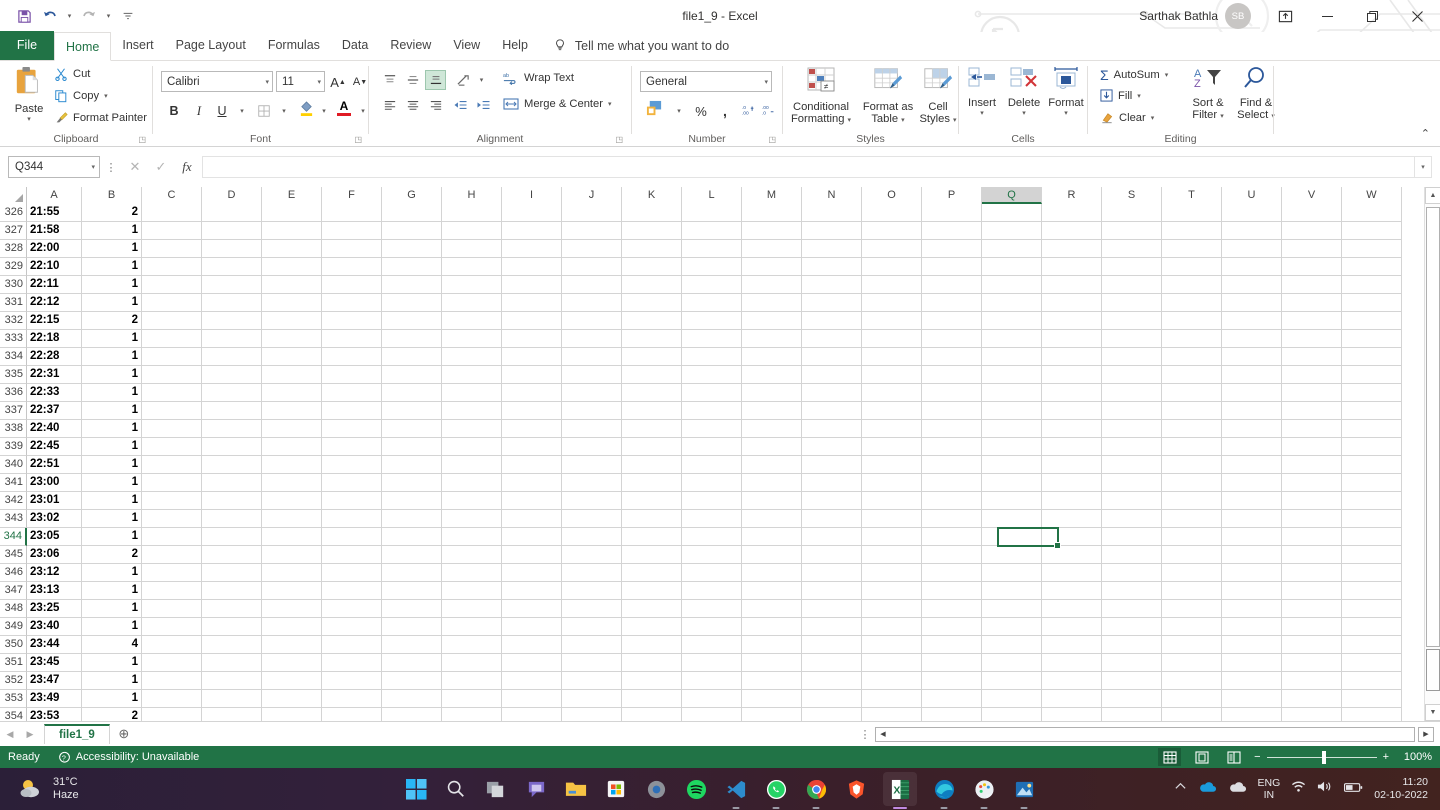 This screenshot has height=810, width=1440. I want to click on cell-L341, so click(712, 483).